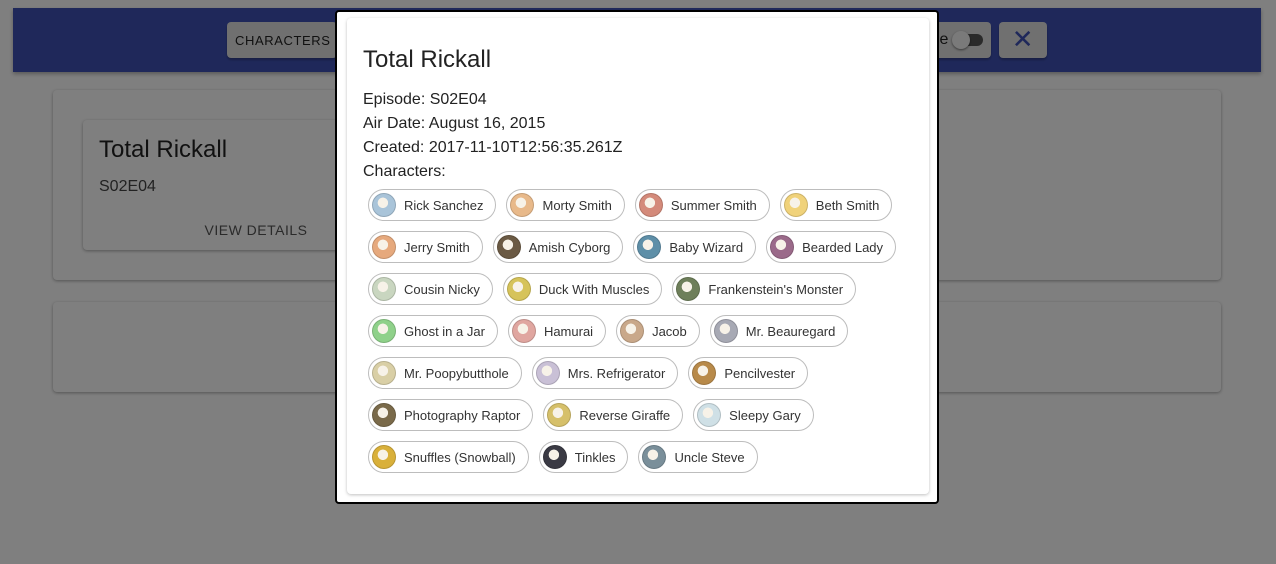 This screenshot has height=564, width=1276. What do you see at coordinates (404, 171) in the screenshot?
I see `characters-heading: Characters:` at bounding box center [404, 171].